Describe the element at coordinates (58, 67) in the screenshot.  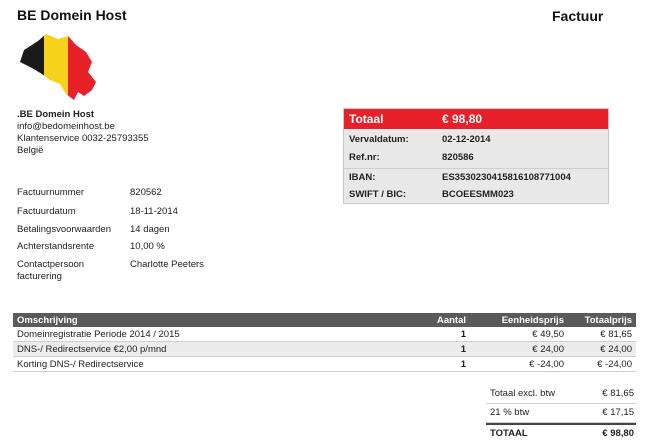
I see `belgium-flag-map-logo` at that location.